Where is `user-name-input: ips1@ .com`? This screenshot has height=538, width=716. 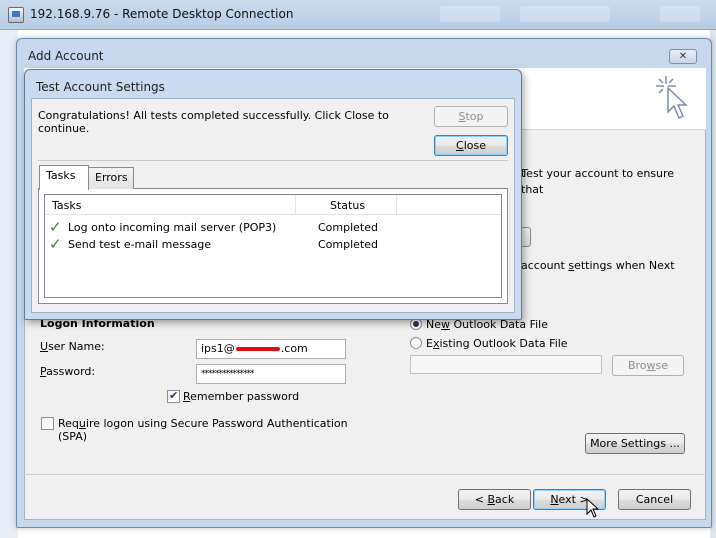 user-name-input: ips1@ .com is located at coordinates (271, 349).